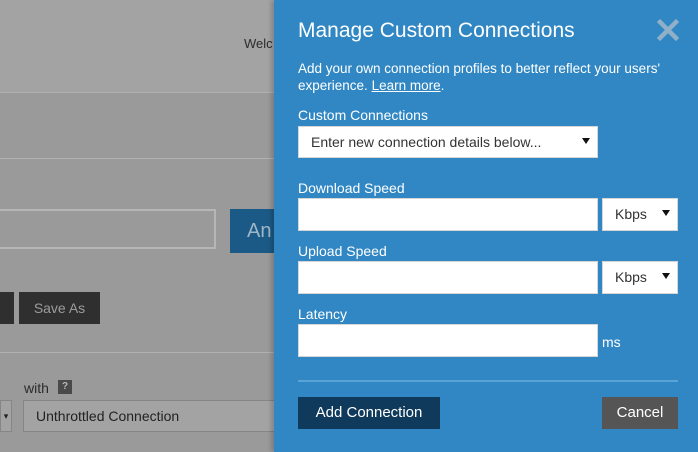  What do you see at coordinates (59, 308) in the screenshot?
I see `background-save-as-button: Save As` at bounding box center [59, 308].